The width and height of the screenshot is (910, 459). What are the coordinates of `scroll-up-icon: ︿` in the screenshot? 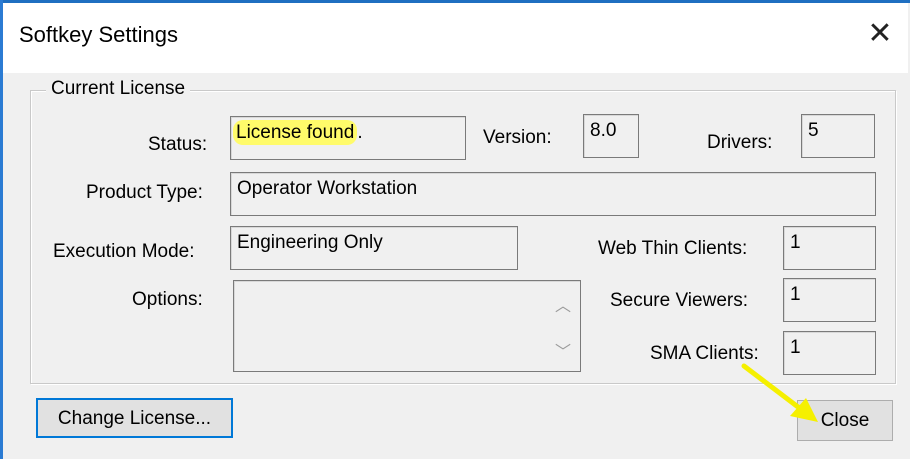 It's located at (563, 307).